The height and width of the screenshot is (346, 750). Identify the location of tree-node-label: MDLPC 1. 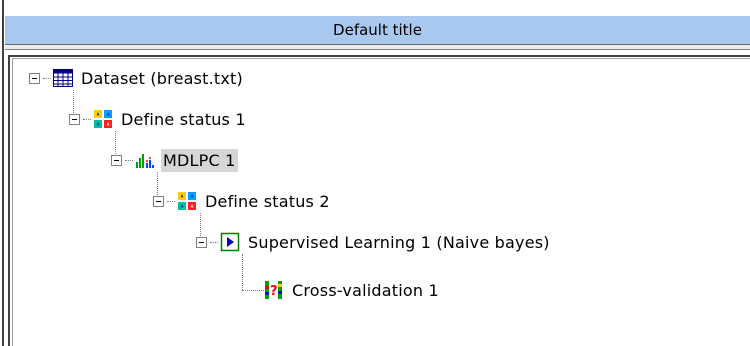
(199, 160).